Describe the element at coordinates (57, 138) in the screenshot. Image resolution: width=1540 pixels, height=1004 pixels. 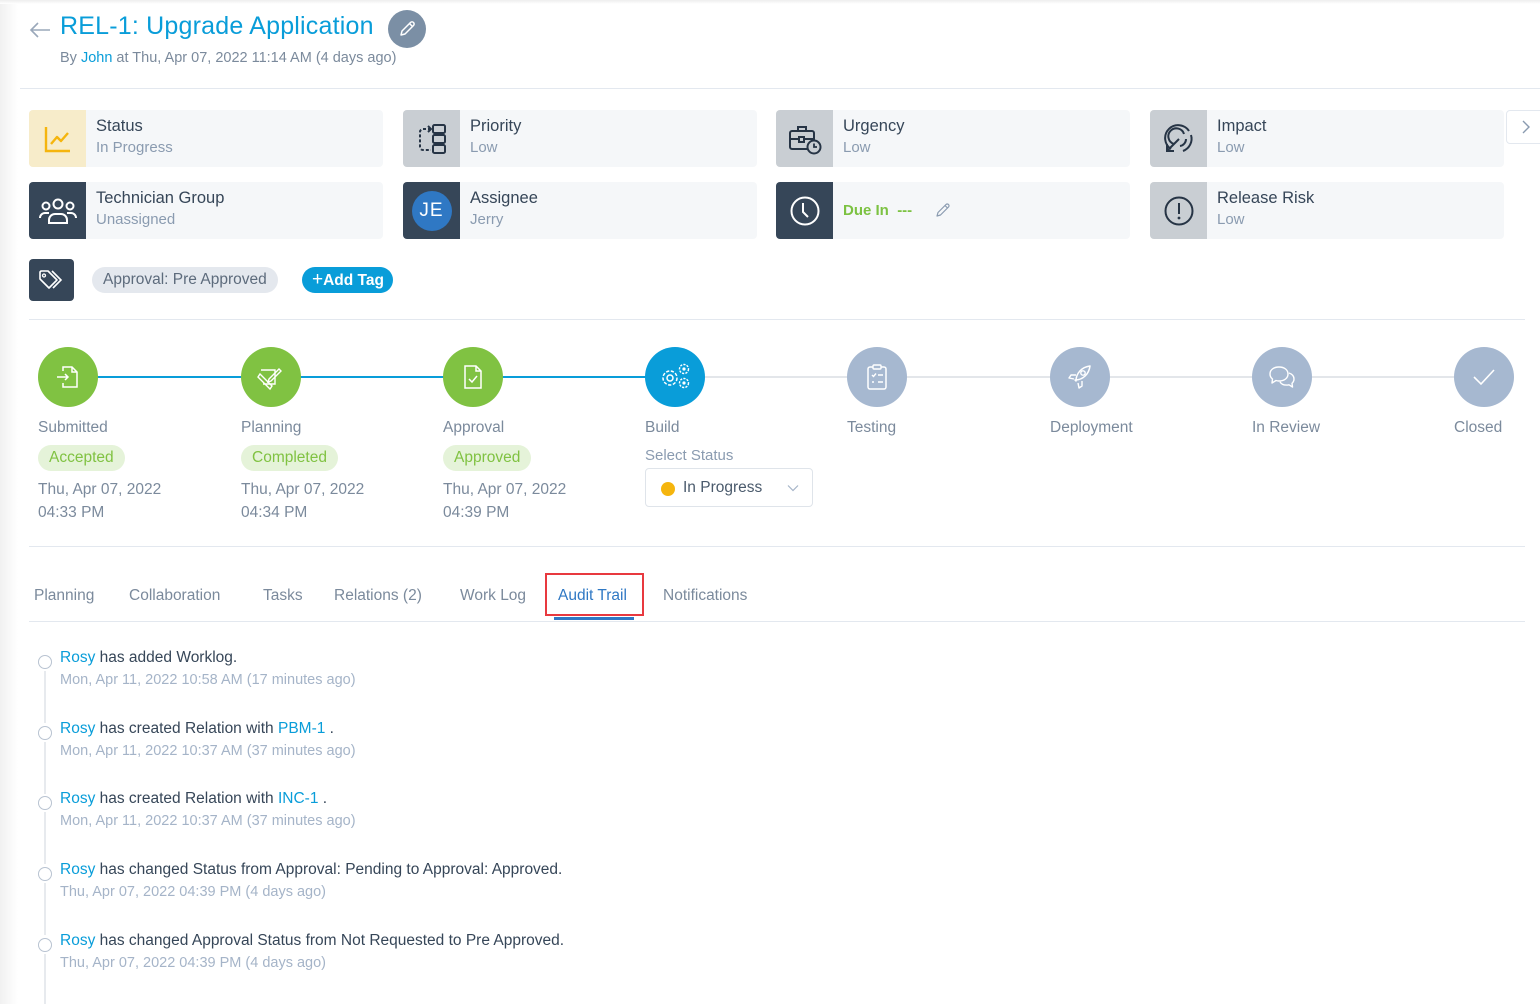
I see `chart-line-icon` at that location.